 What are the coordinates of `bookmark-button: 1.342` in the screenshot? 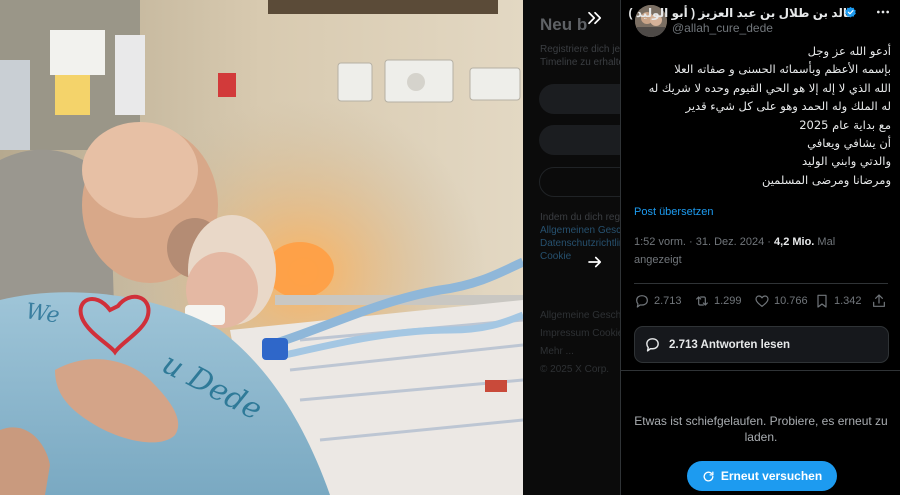 It's located at (838, 301).